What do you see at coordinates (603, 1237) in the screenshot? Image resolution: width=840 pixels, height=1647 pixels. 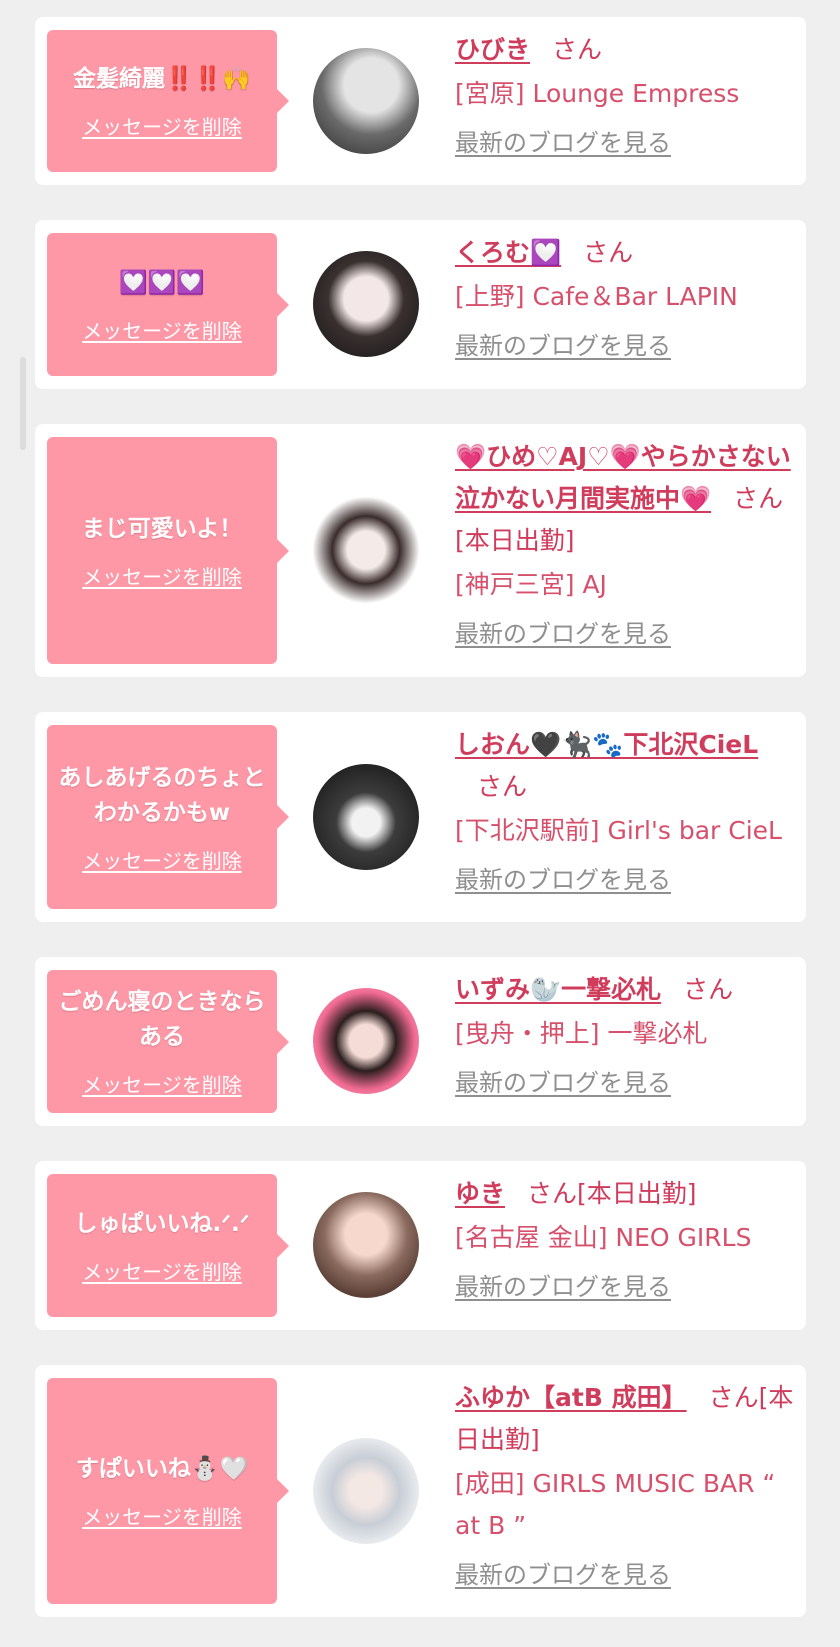 I see `shop-label: [名古屋 金山] NEO GIRLS` at bounding box center [603, 1237].